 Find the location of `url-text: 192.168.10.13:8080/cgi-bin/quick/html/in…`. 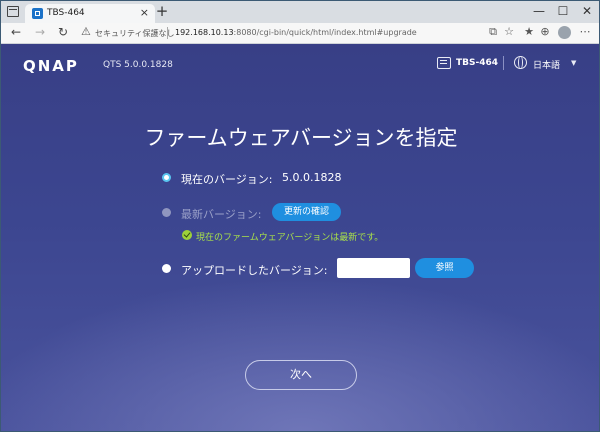

url-text: 192.168.10.13:8080/cgi-bin/quick/html/in… is located at coordinates (296, 32).